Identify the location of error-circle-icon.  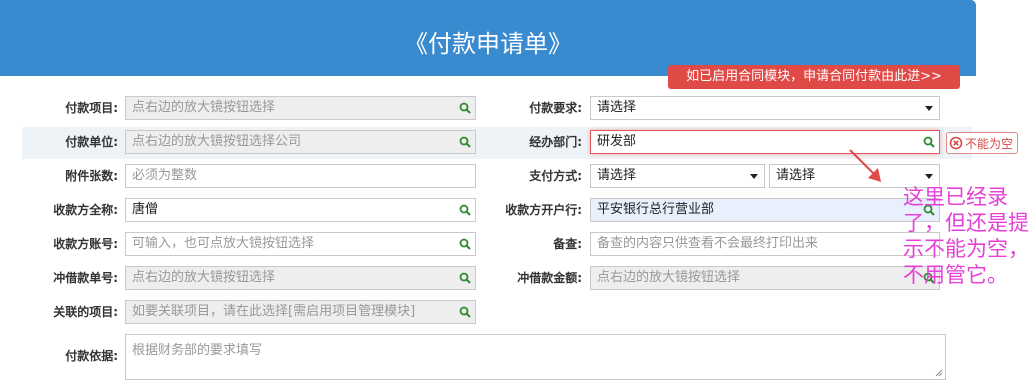
(956, 143).